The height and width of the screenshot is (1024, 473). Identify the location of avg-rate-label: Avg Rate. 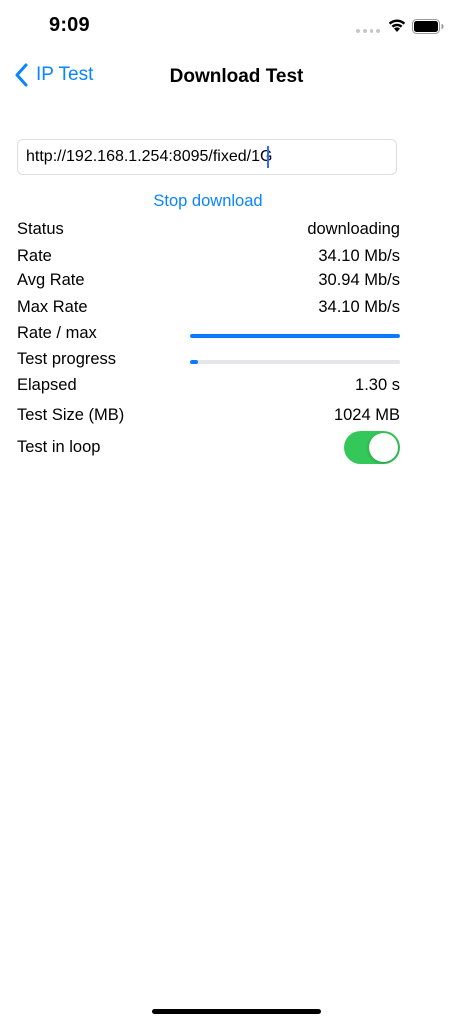
(51, 280).